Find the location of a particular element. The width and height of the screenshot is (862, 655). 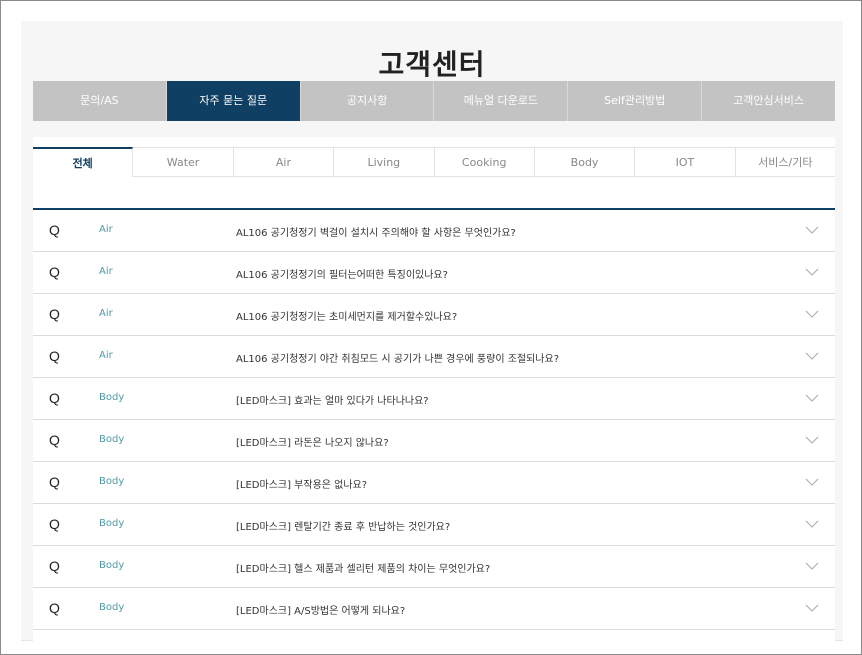

faq-item: Q Body [LED마스크] 렌탈기간 종료 후 반납하는 것인가요? is located at coordinates (434, 525).